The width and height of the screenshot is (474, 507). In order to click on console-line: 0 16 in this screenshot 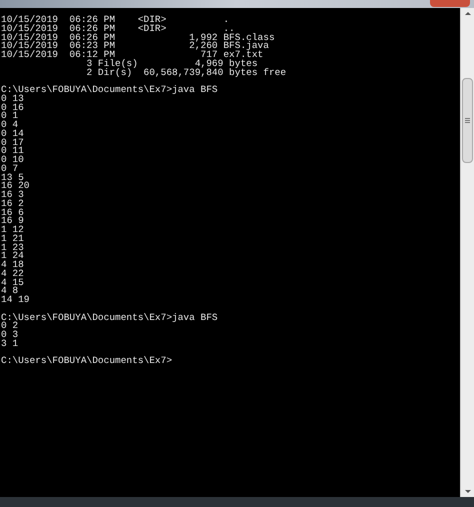, I will do `click(12, 108)`.